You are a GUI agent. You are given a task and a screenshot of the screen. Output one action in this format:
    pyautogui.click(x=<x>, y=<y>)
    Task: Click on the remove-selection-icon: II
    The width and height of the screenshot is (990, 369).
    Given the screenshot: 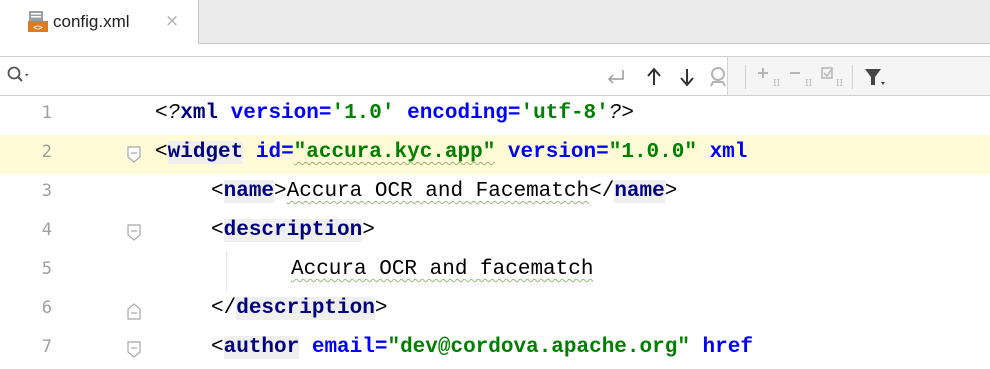 What is the action you would take?
    pyautogui.click(x=800, y=77)
    